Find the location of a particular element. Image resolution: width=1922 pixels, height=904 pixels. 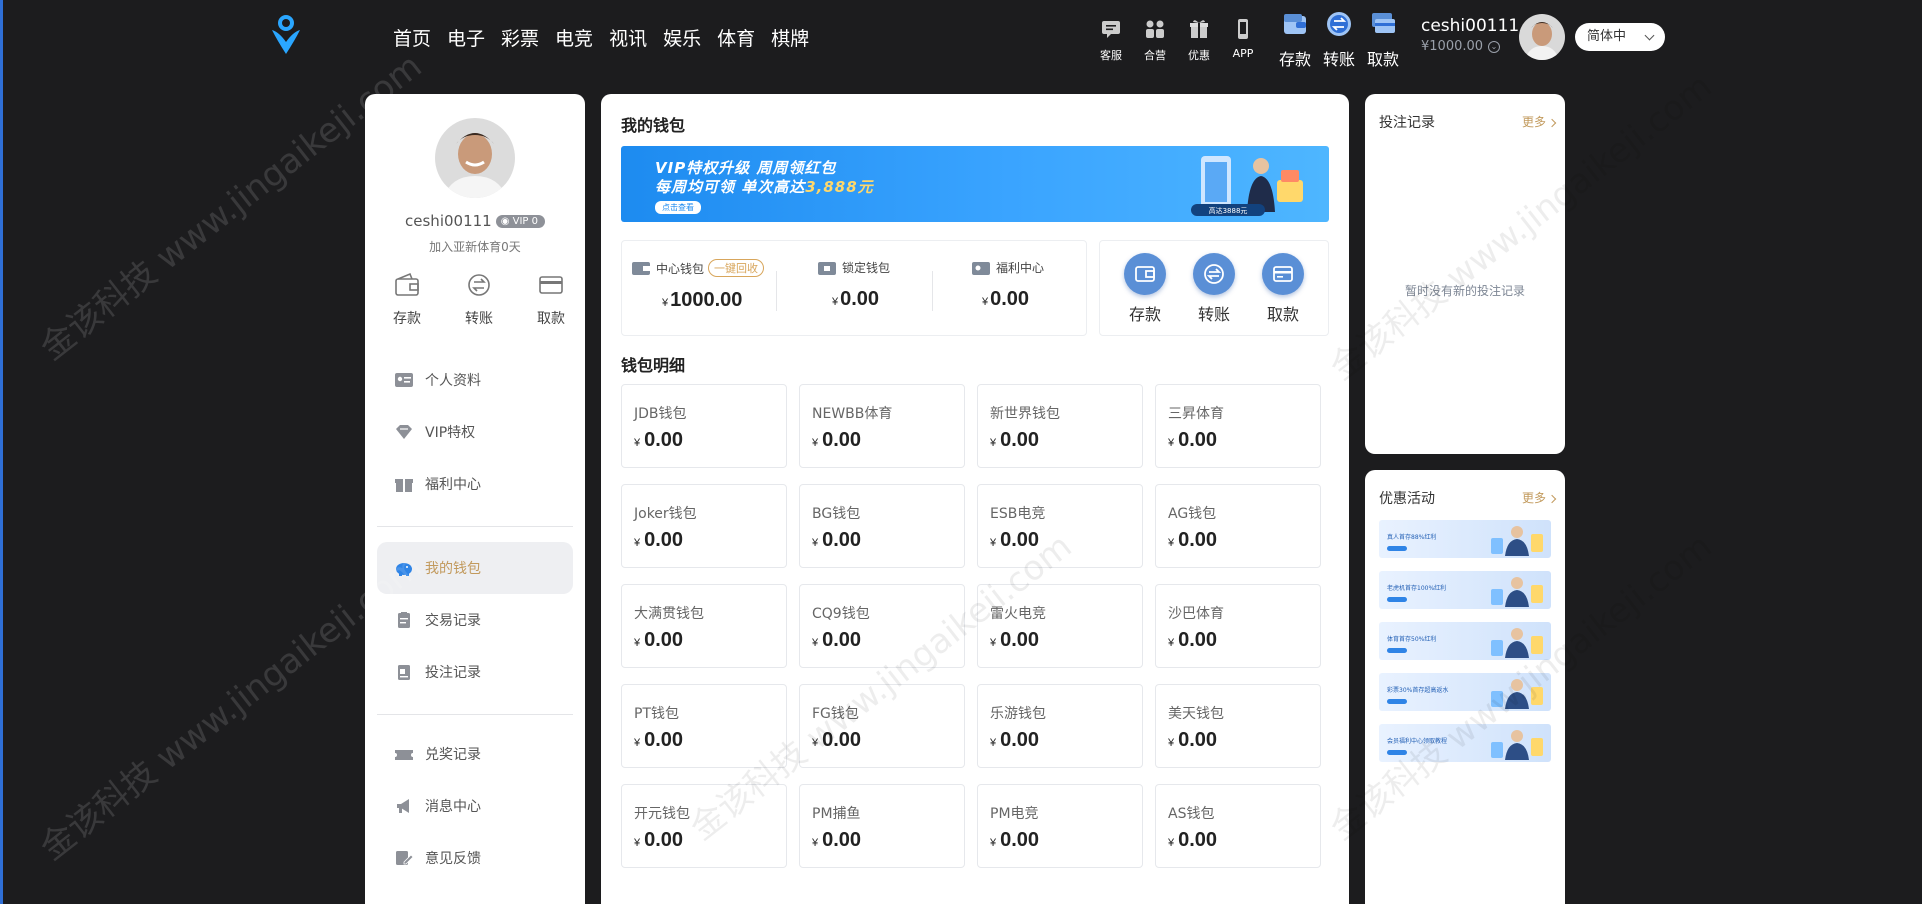

app-button: APP is located at coordinates (1243, 40).